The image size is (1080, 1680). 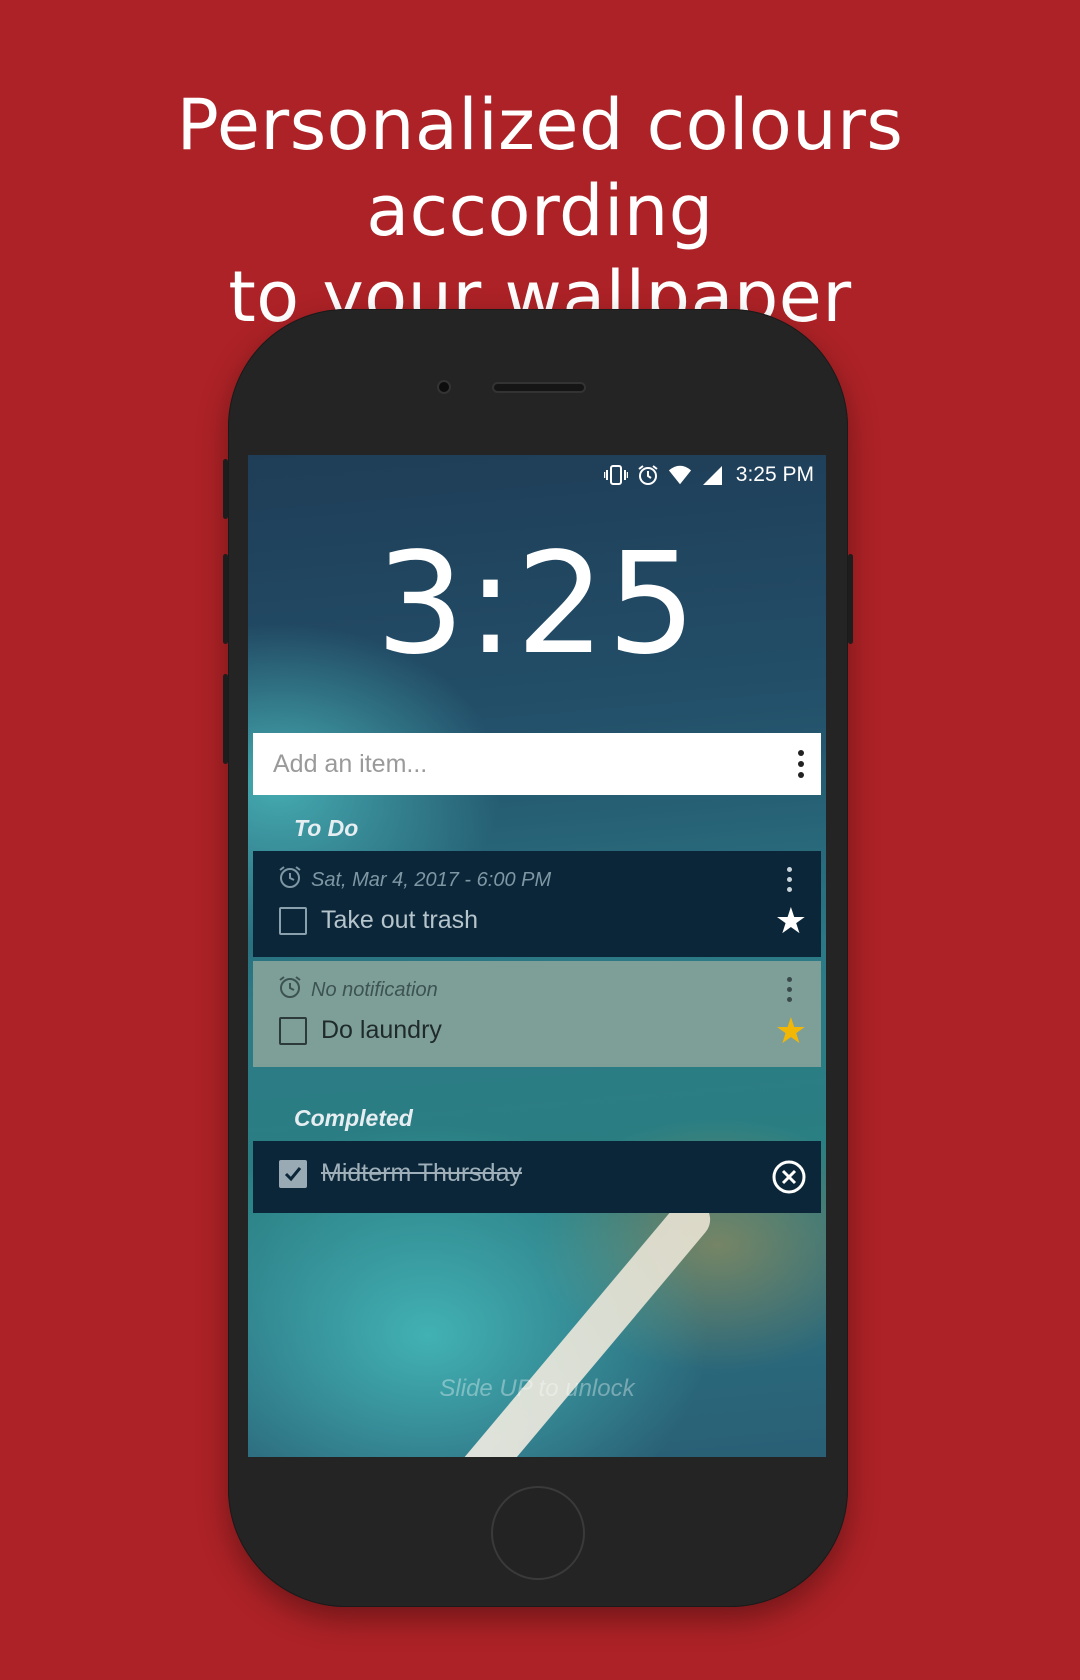 I want to click on status-bar: 3:25 PM, so click(x=708, y=475).